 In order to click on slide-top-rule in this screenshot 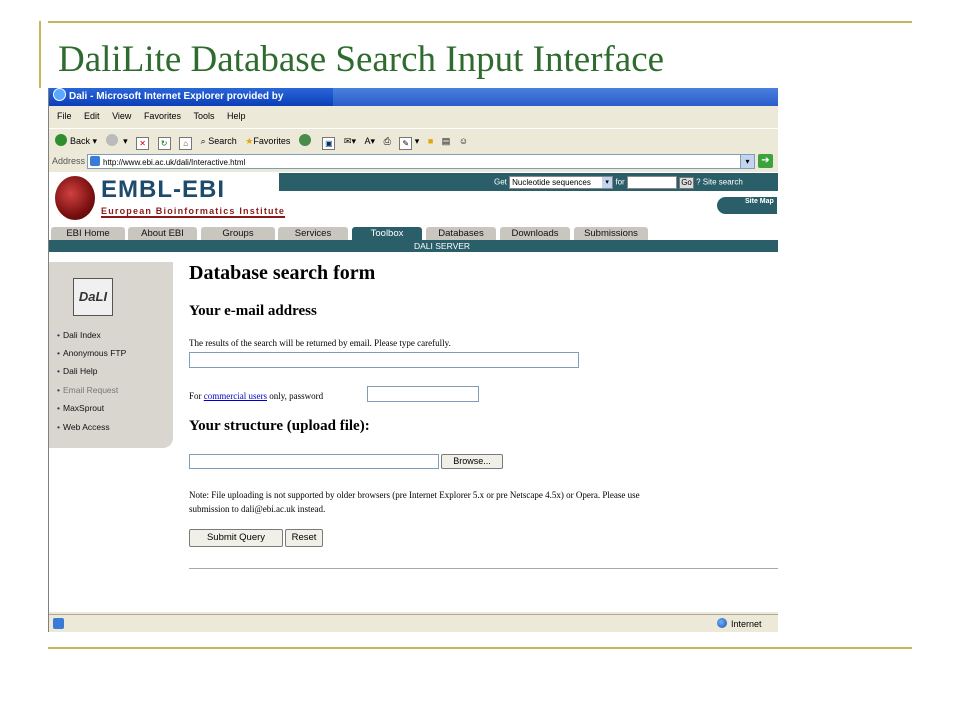, I will do `click(480, 22)`.